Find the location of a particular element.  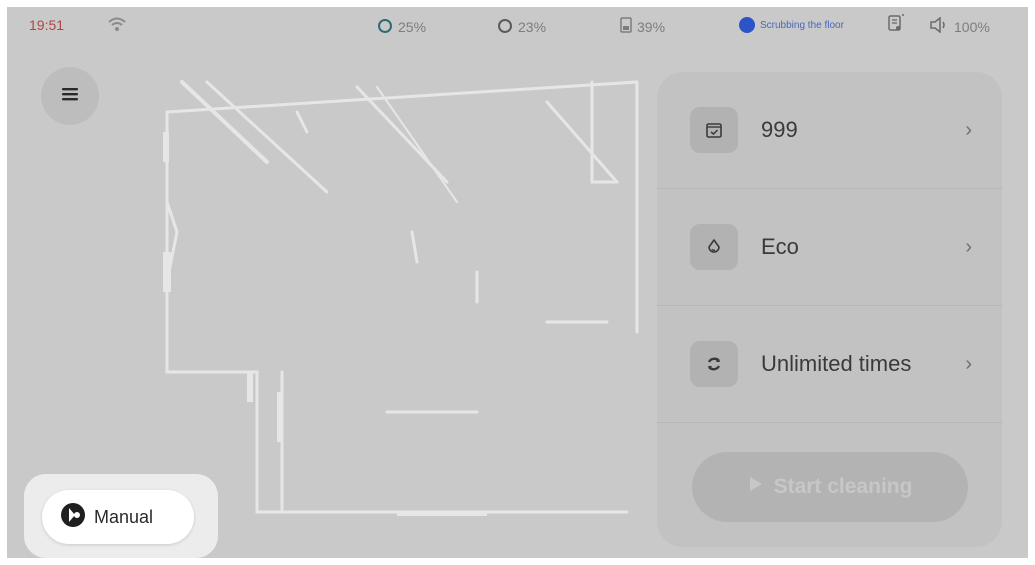

dirty-water-level: 23% is located at coordinates (532, 26).